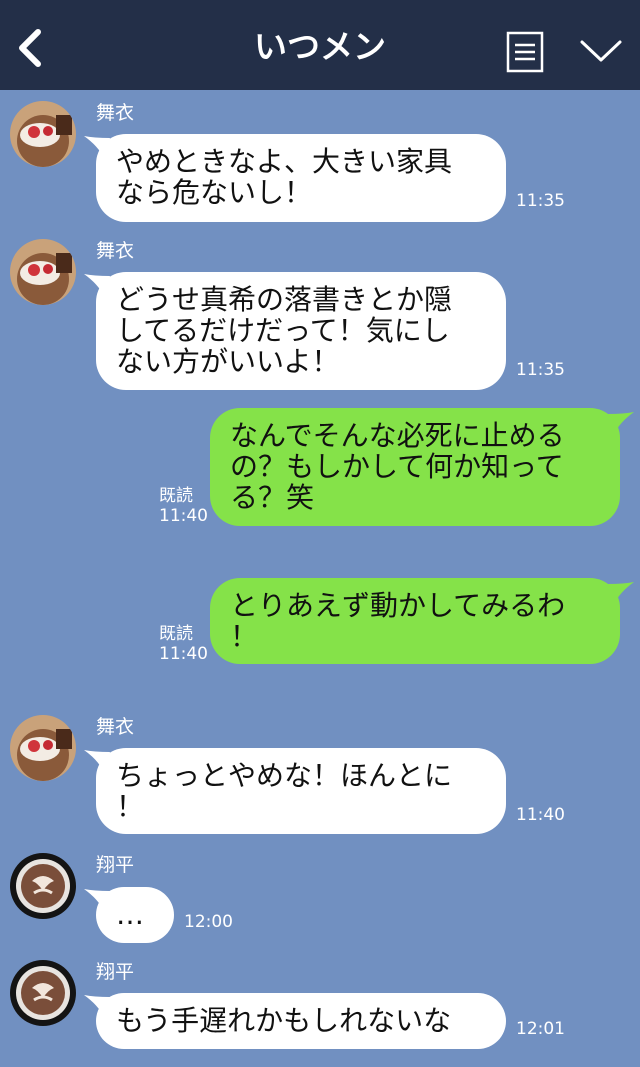  Describe the element at coordinates (208, 922) in the screenshot. I see `message-time: 12:00` at that location.